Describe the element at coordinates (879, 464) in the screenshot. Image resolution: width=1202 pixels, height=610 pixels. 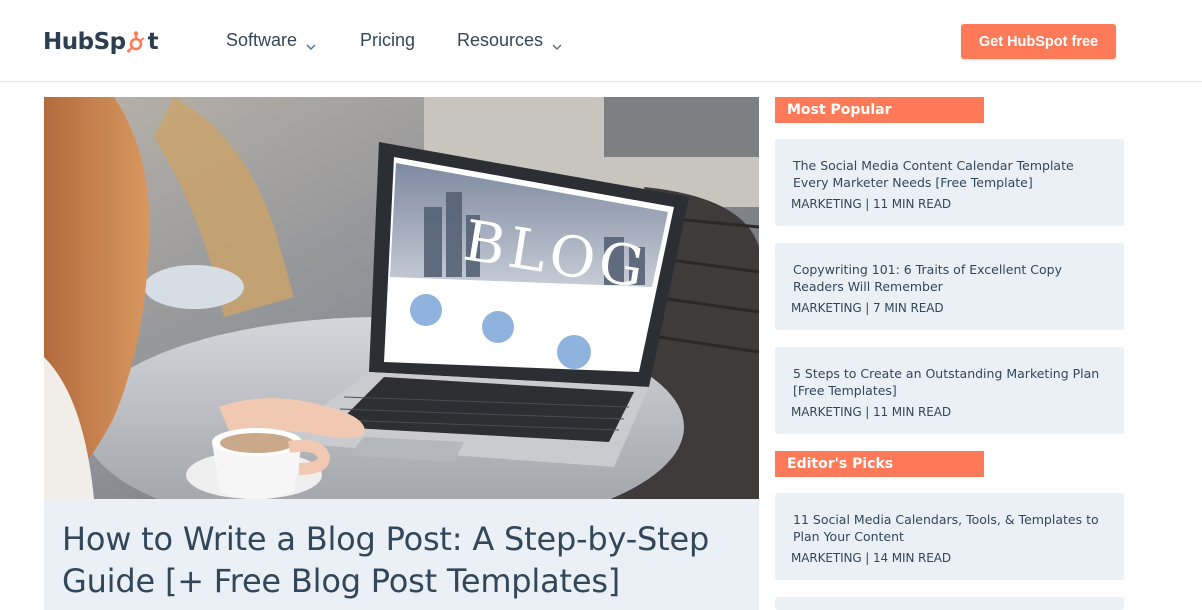
I see `editors-picks-tag: Editor's Picks` at that location.